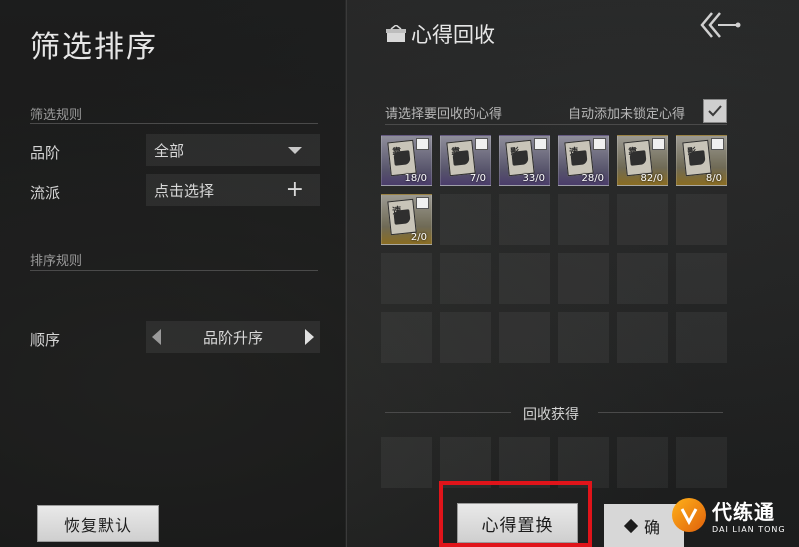  I want to click on order-label: 顺序, so click(45, 340).